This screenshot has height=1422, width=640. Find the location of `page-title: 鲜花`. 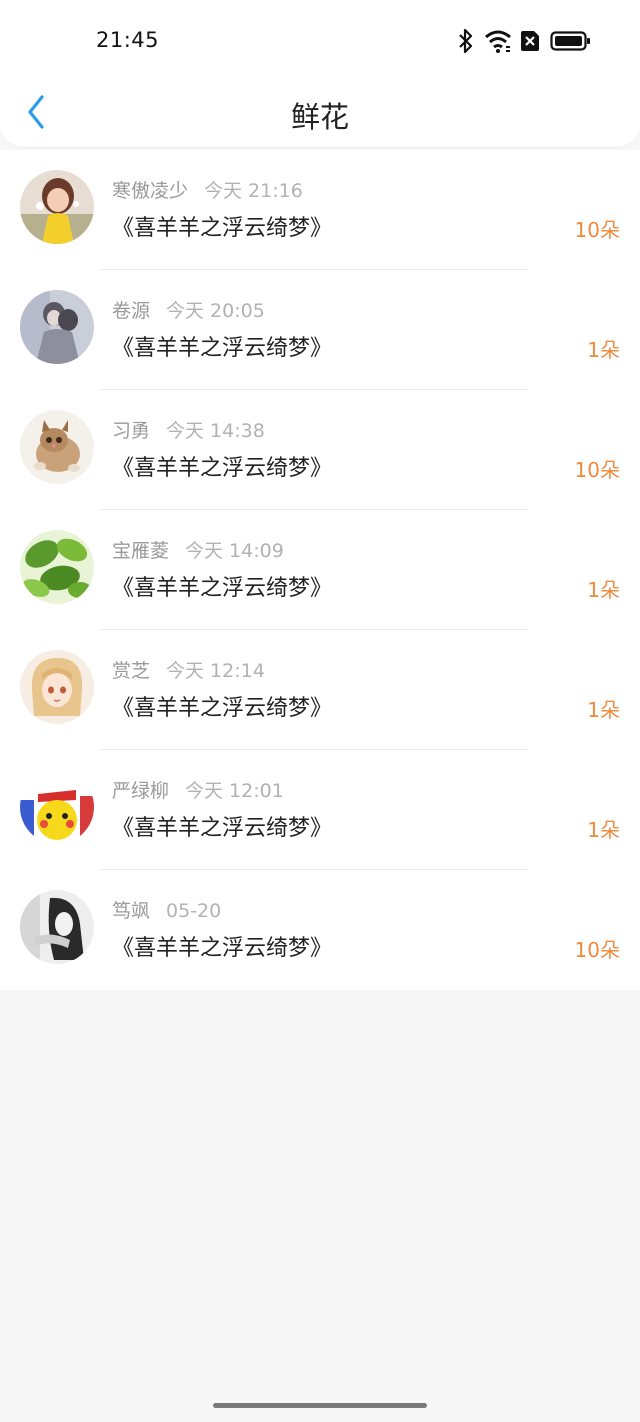

page-title: 鲜花 is located at coordinates (319, 117).